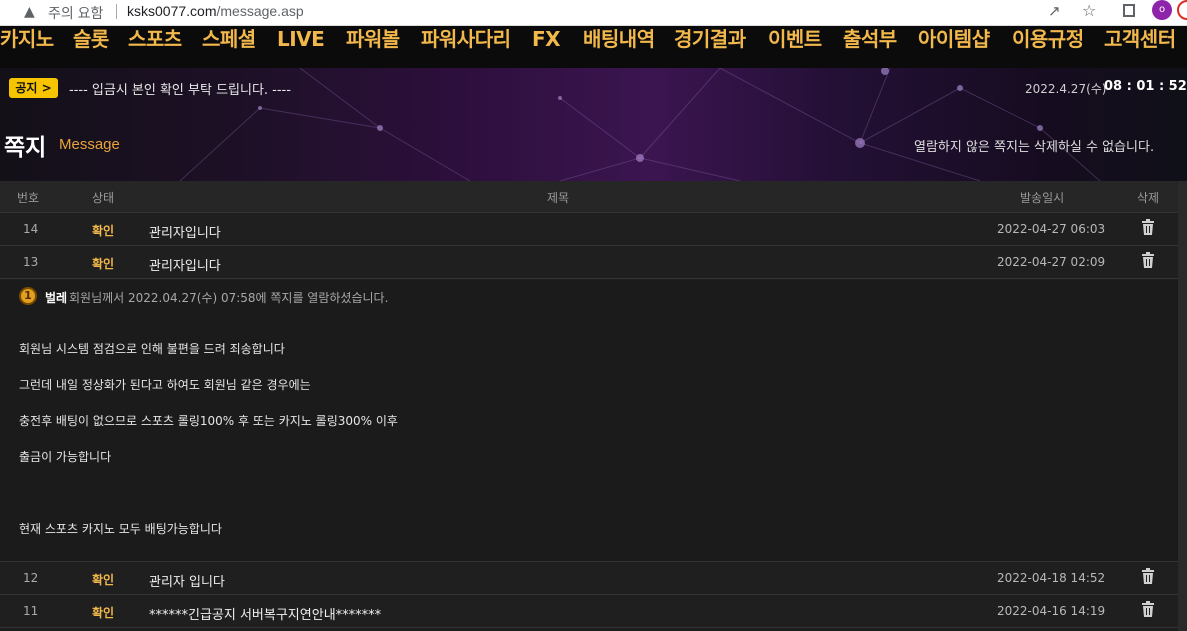  Describe the element at coordinates (229, 298) in the screenshot. I see `read-receipt-text: 회원님께서 2022.04.27(수) 07:58에 쪽지를 열람하셨습니다.` at that location.